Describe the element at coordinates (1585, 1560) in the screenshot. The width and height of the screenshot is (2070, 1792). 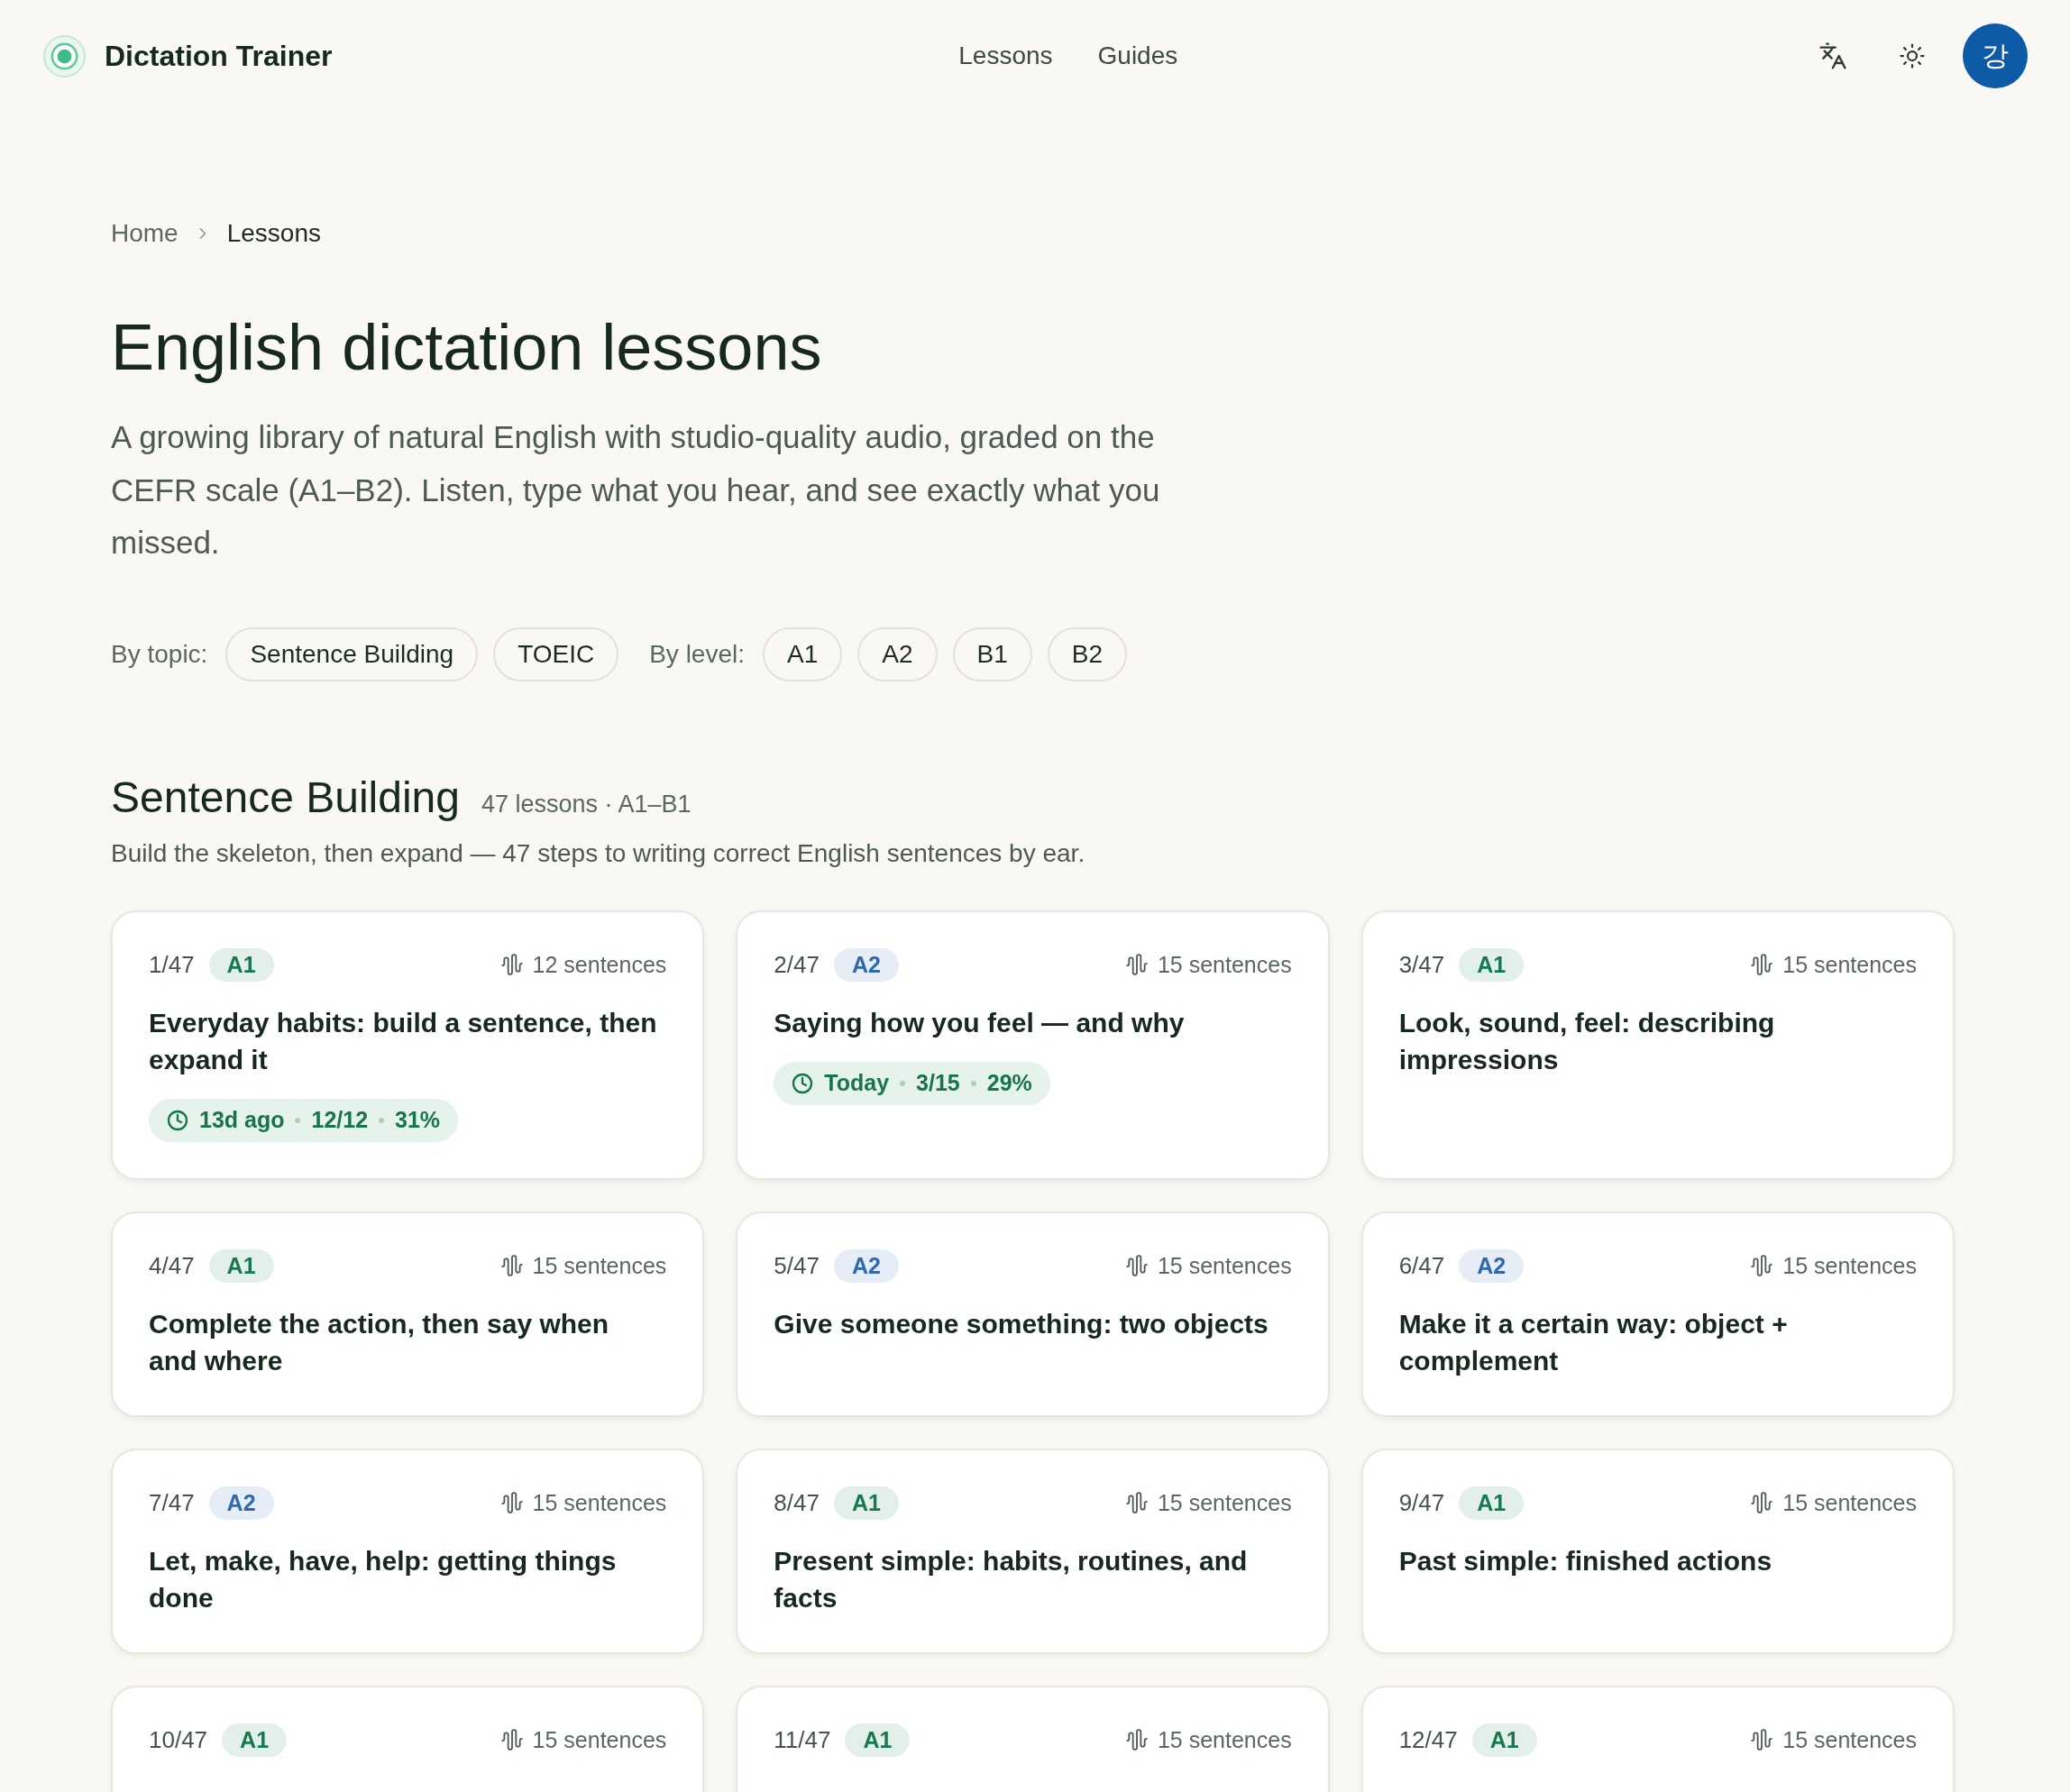
I see `lesson-title: Past simple: finished actions` at that location.